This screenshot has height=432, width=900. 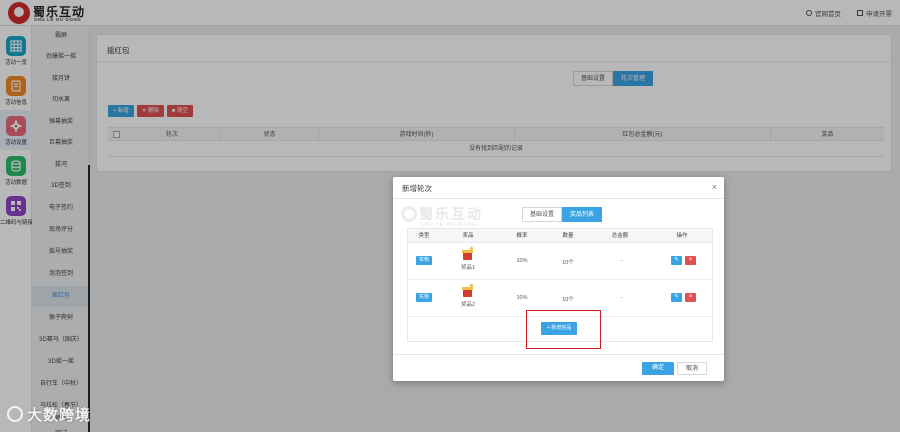 What do you see at coordinates (542, 214) in the screenshot?
I see `tab-basic-settings: 基础设置` at bounding box center [542, 214].